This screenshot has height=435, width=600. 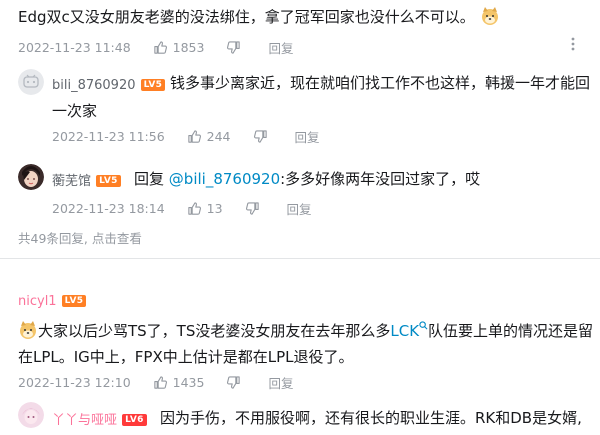 I want to click on comment-2-body-b: 队伍要上单的情况还是留, so click(x=511, y=331).